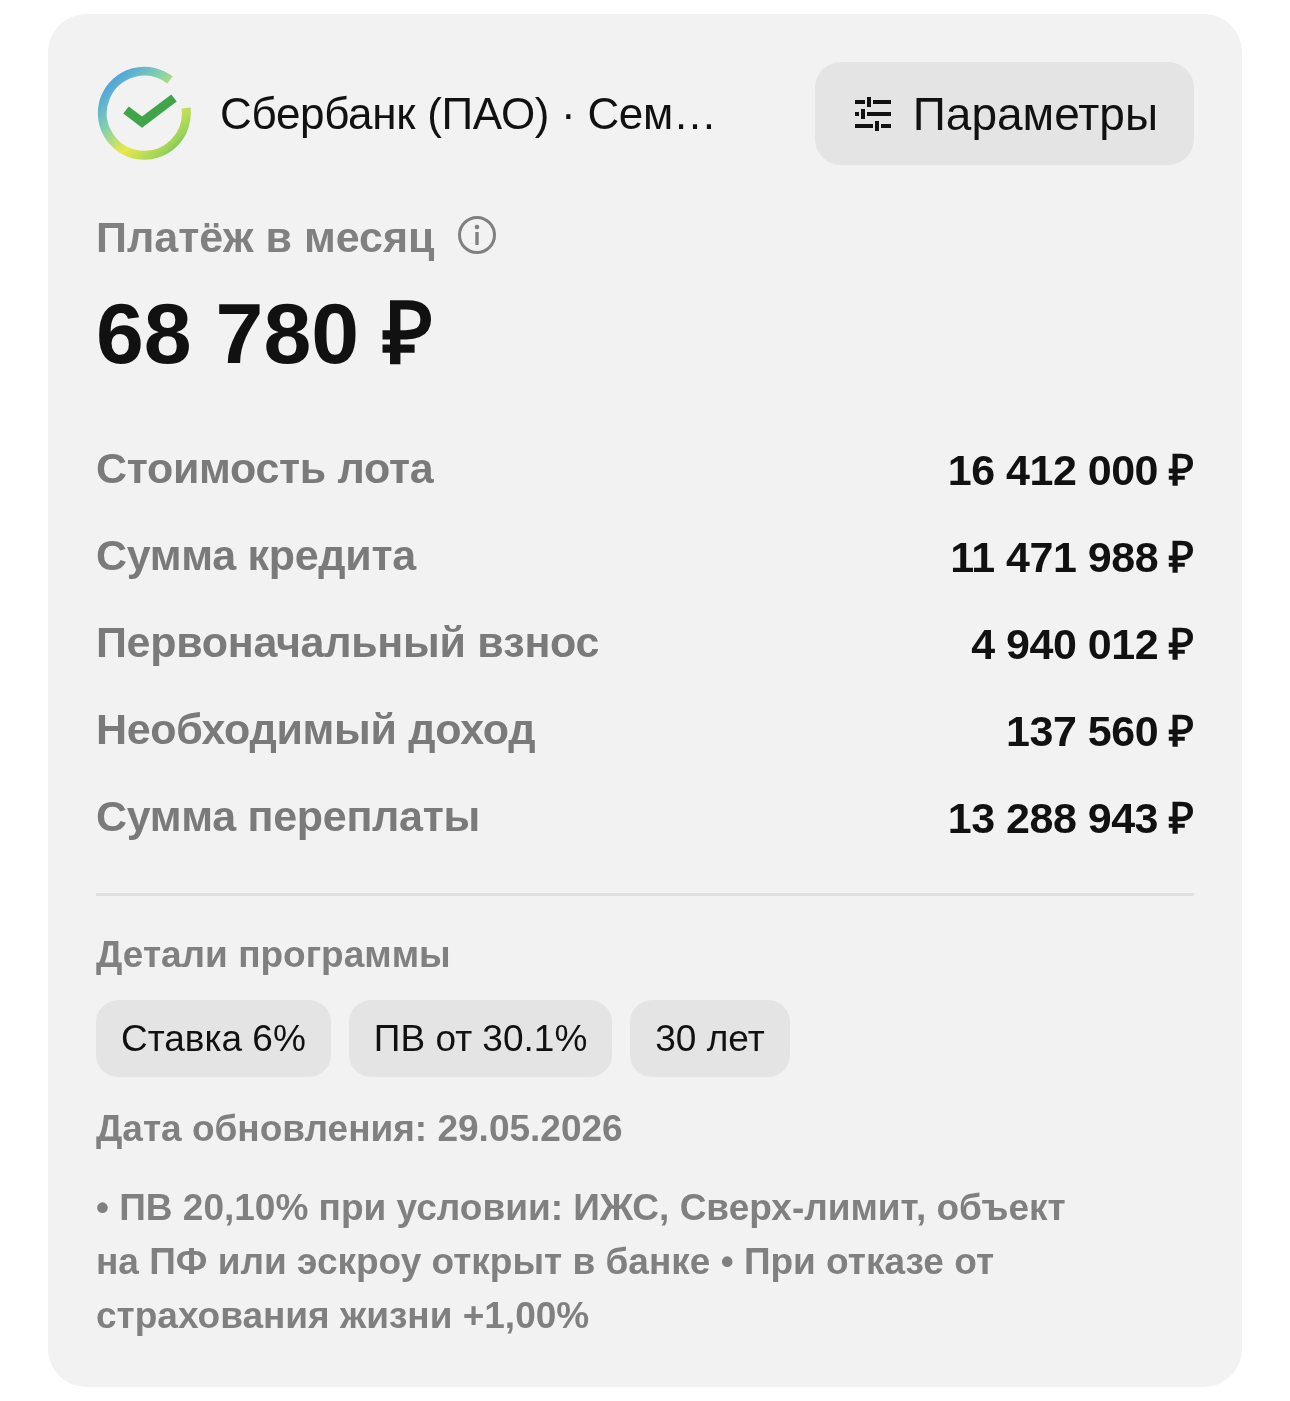 This screenshot has width=1290, height=1401. What do you see at coordinates (265, 468) in the screenshot?
I see `summary-label: Стоимость лота` at bounding box center [265, 468].